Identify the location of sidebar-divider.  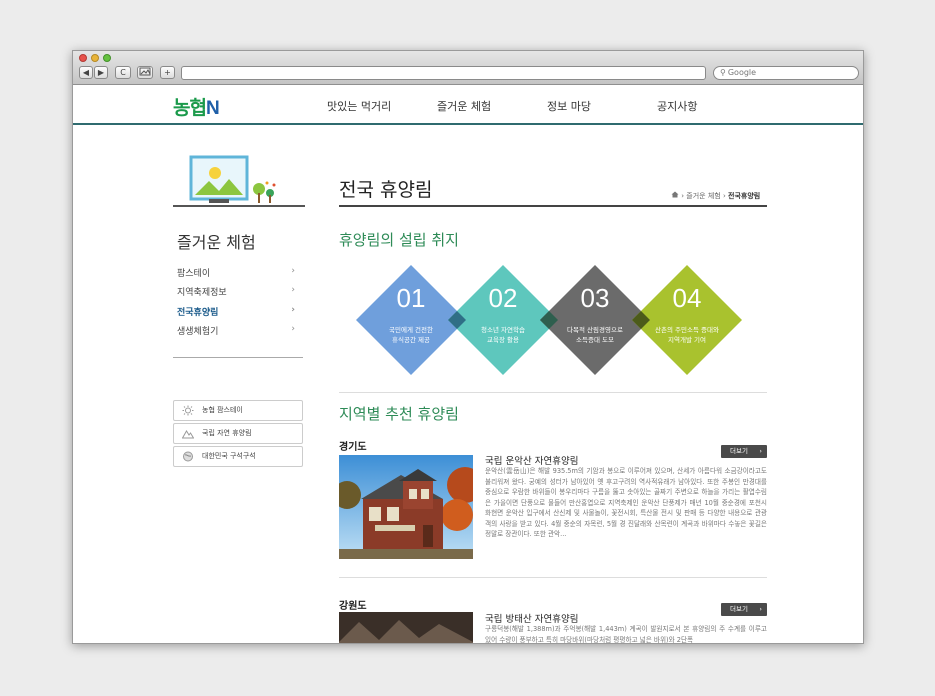
(238, 357).